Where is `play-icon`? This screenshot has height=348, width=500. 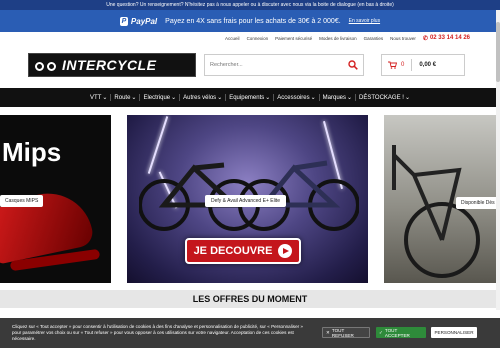 play-icon is located at coordinates (285, 251).